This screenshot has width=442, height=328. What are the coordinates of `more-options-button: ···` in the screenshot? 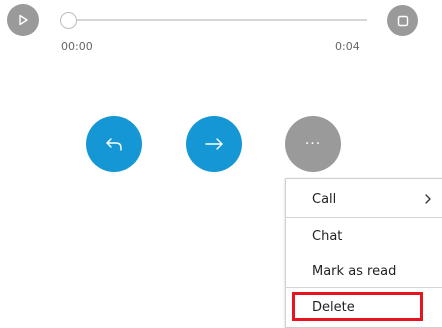 It's located at (313, 144).